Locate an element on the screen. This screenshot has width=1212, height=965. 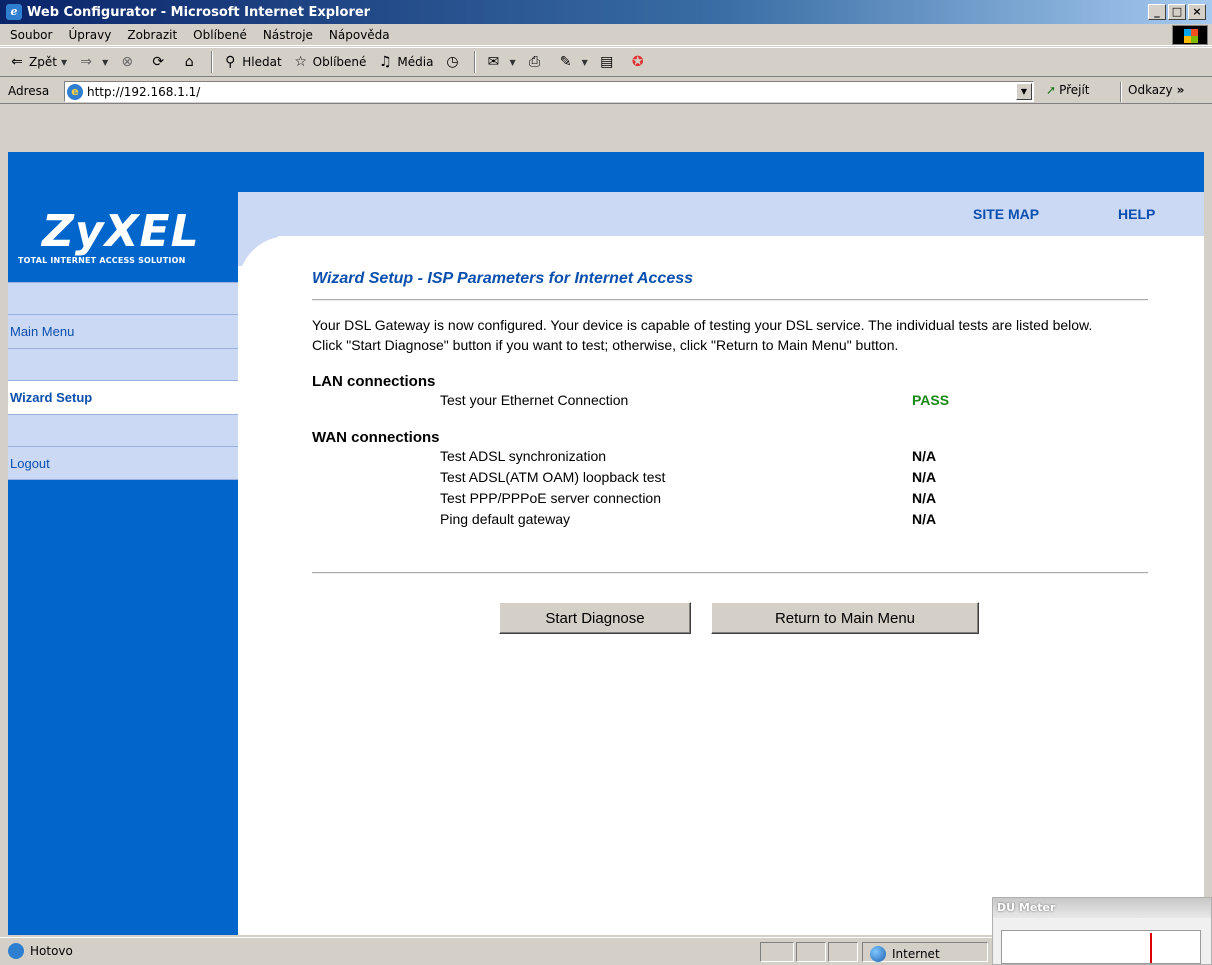
search-button: ⚲ Hledat is located at coordinates (251, 62).